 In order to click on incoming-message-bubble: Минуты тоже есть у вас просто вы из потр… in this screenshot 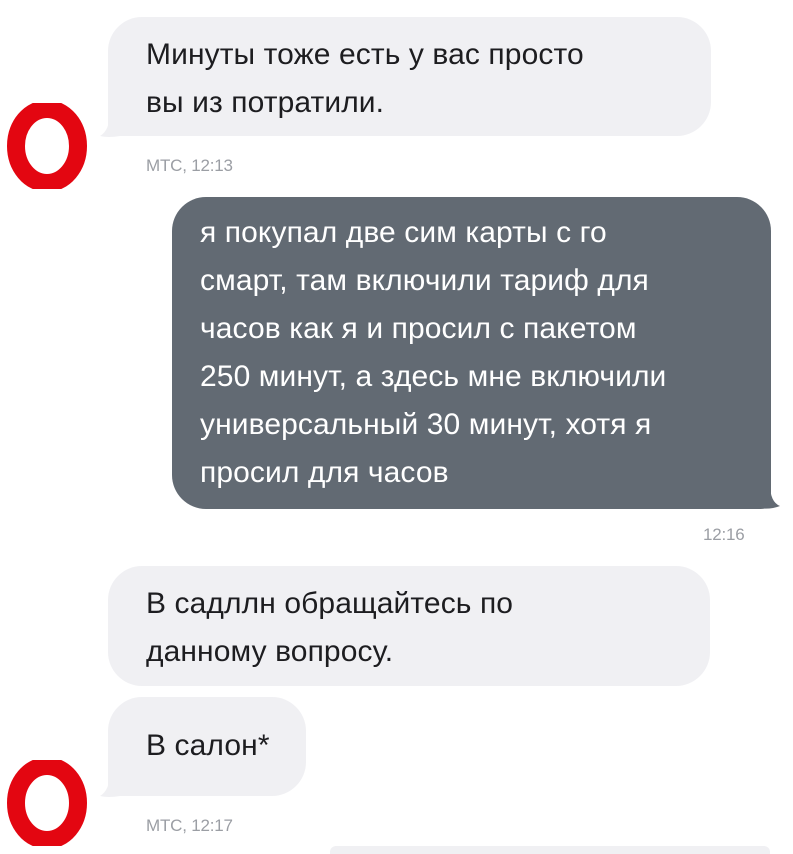, I will do `click(409, 76)`.